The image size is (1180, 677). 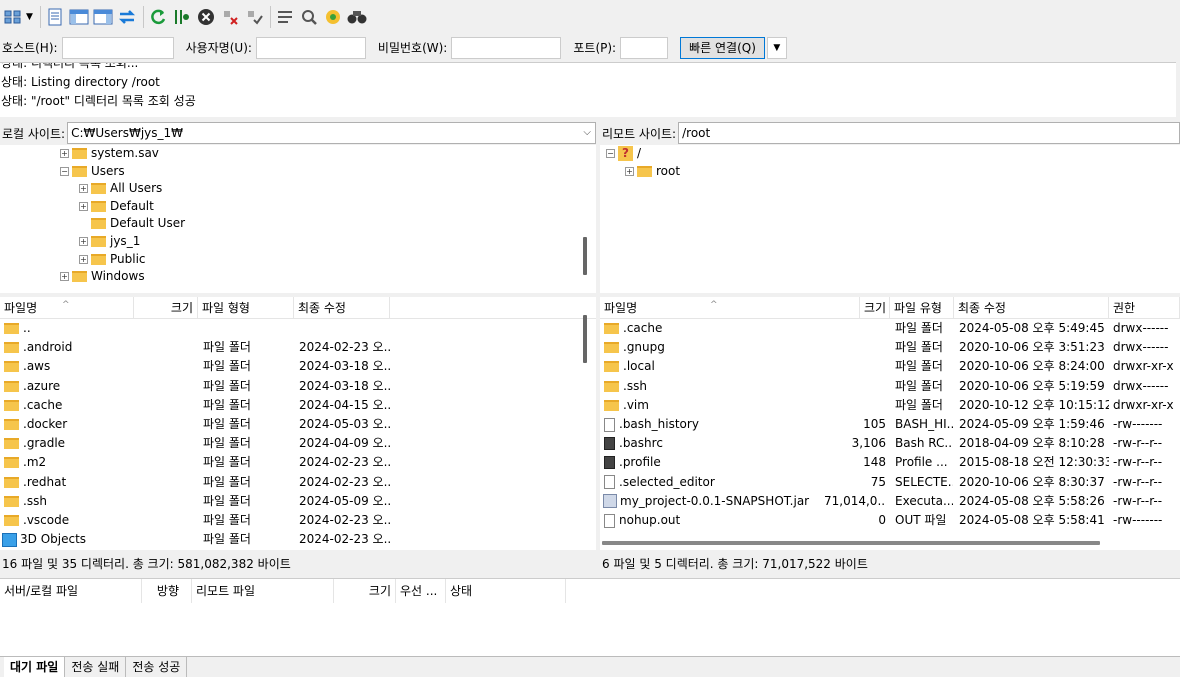 I want to click on log-scrollbar, so click(x=1178, y=89).